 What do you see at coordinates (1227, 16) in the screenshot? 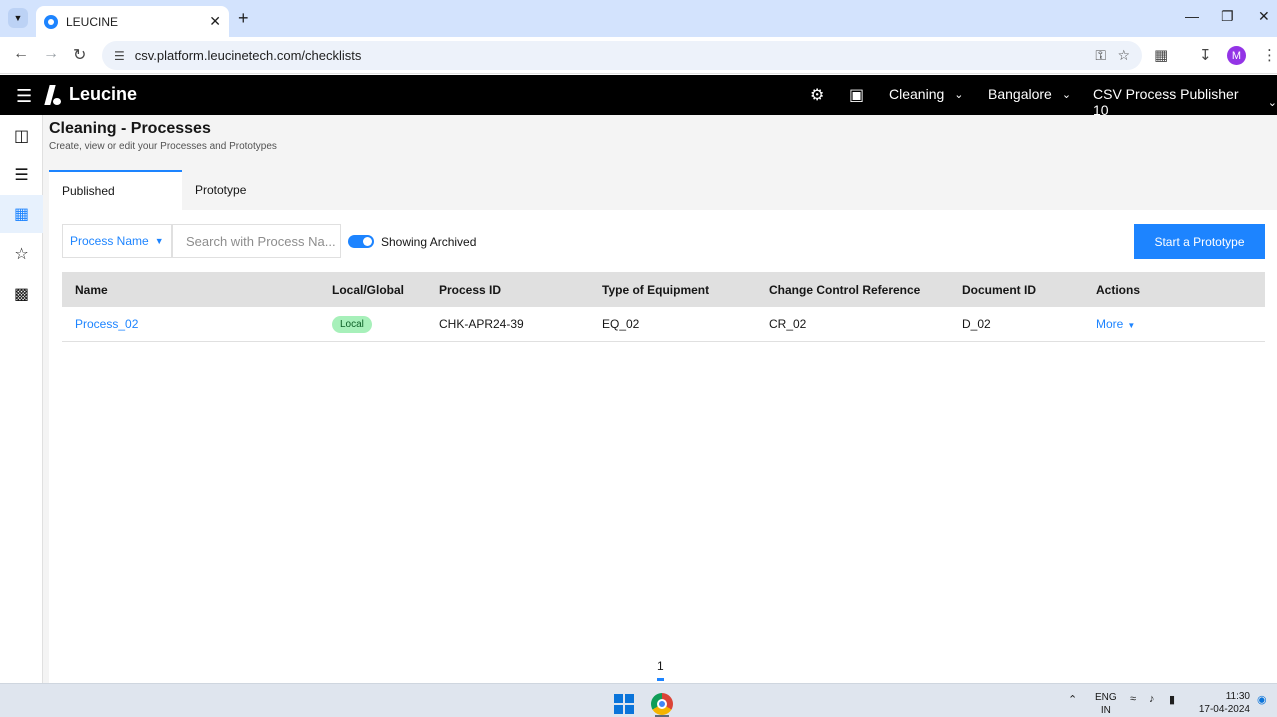
I see `restore-icon: ❐` at bounding box center [1227, 16].